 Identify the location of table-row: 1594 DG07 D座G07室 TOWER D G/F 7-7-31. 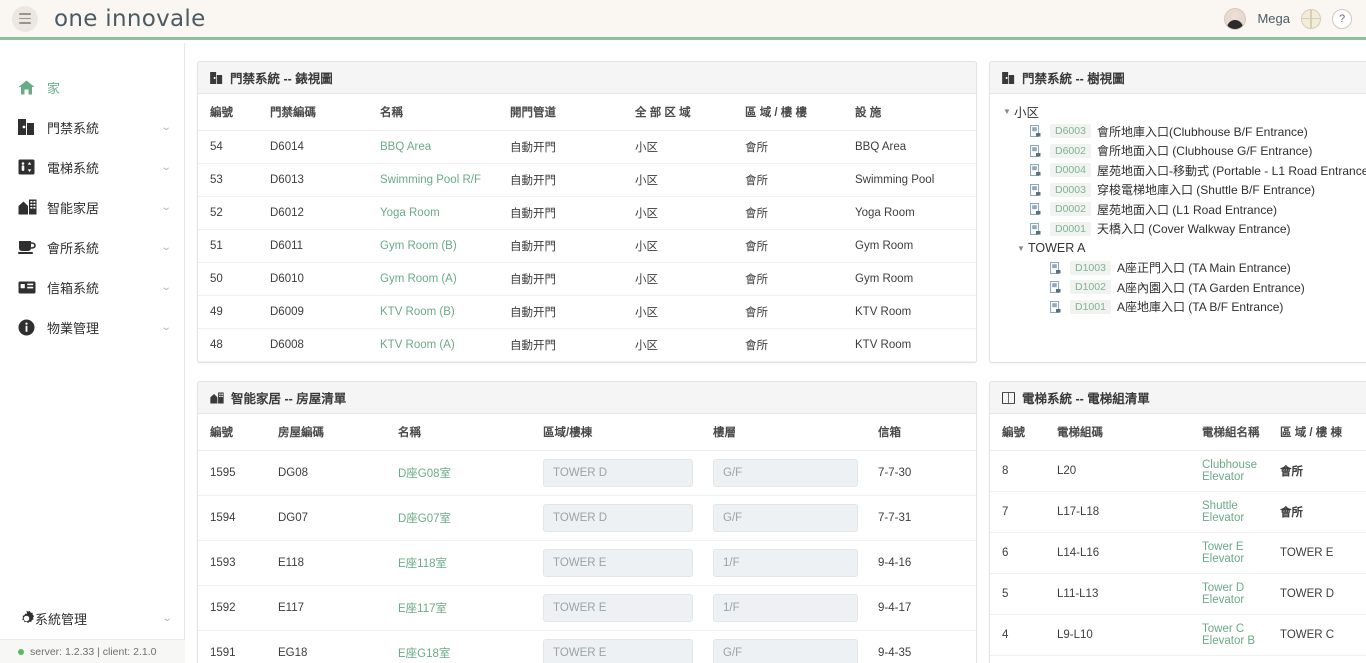
(587, 518).